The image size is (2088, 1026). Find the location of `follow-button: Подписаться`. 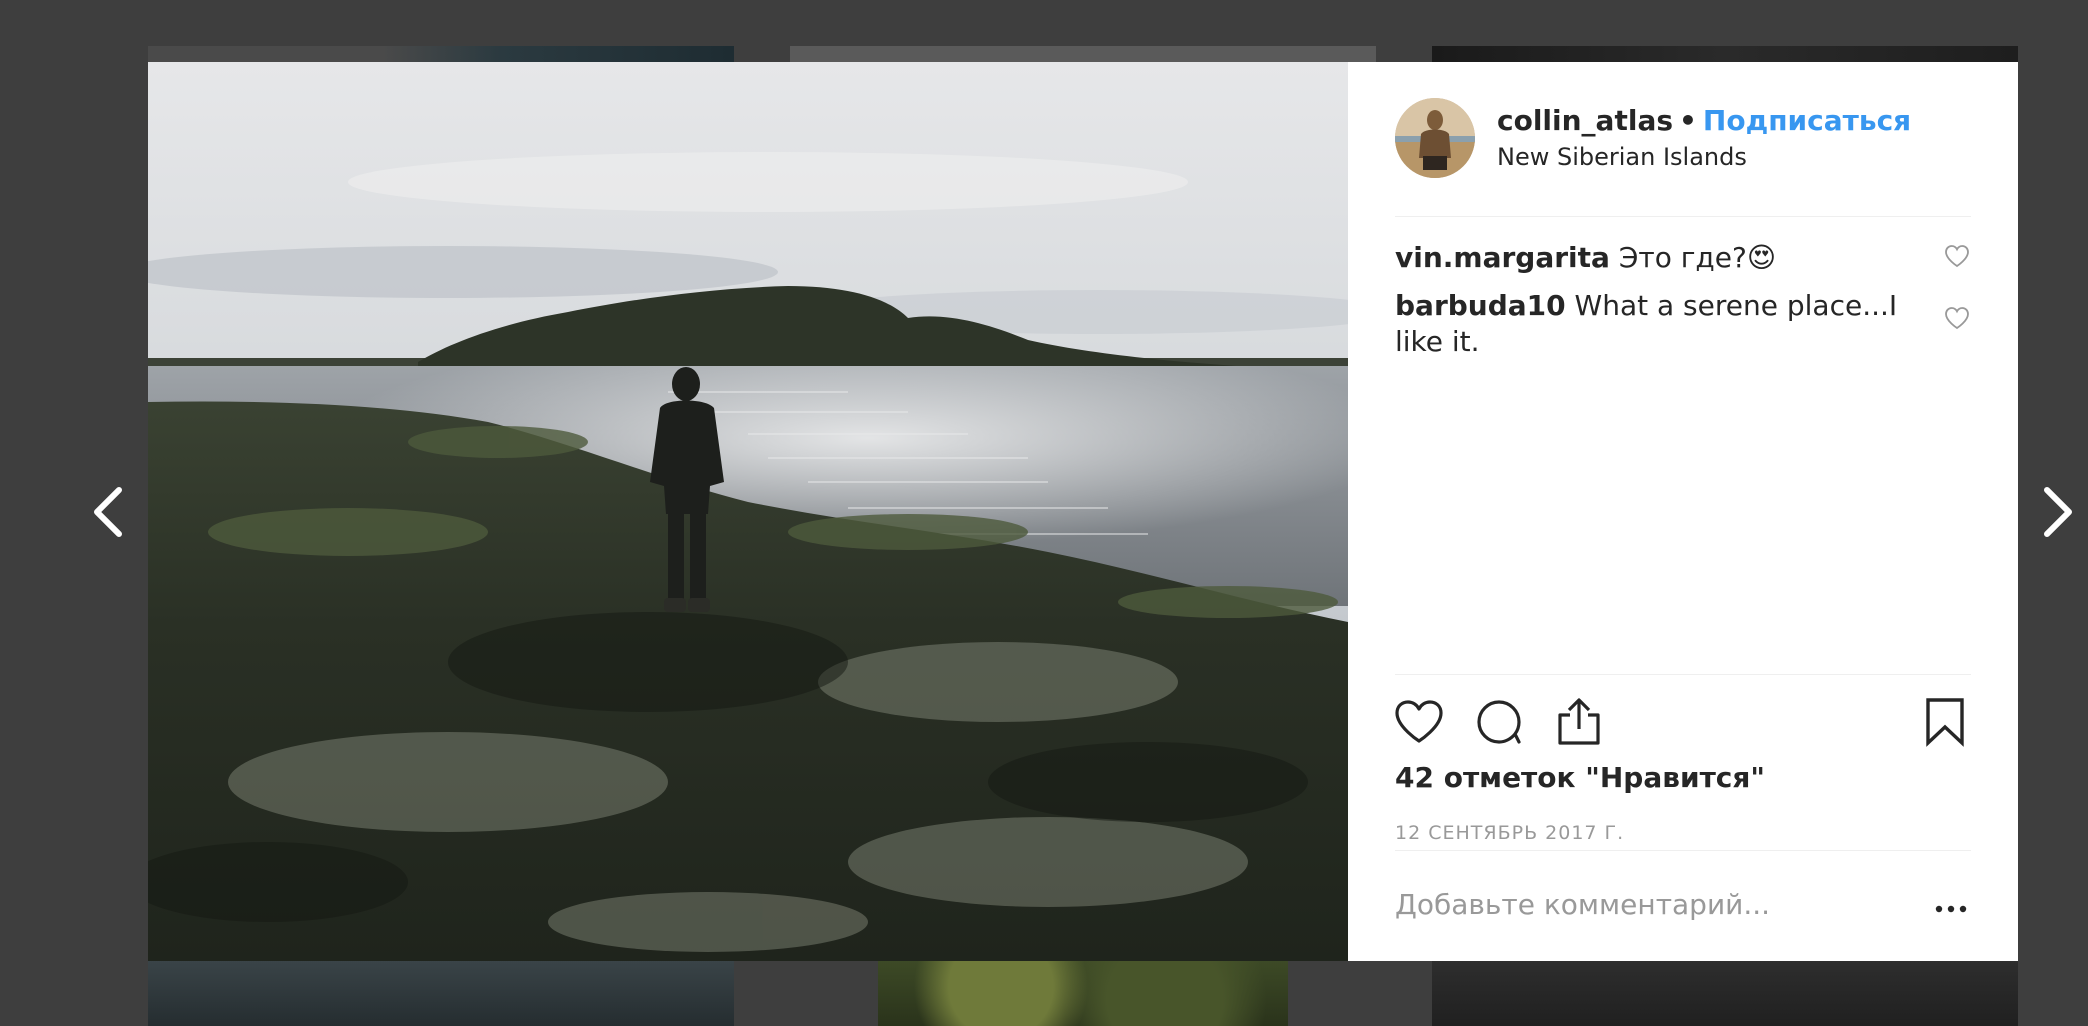

follow-button: Подписаться is located at coordinates (1807, 120).